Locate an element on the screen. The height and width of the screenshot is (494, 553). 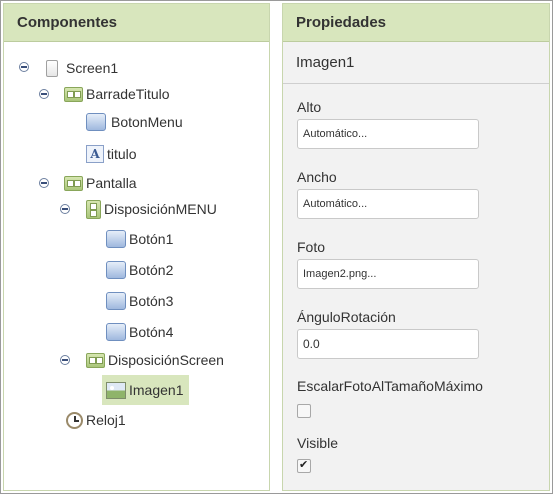
vertical-arrangement-icon is located at coordinates (93, 209).